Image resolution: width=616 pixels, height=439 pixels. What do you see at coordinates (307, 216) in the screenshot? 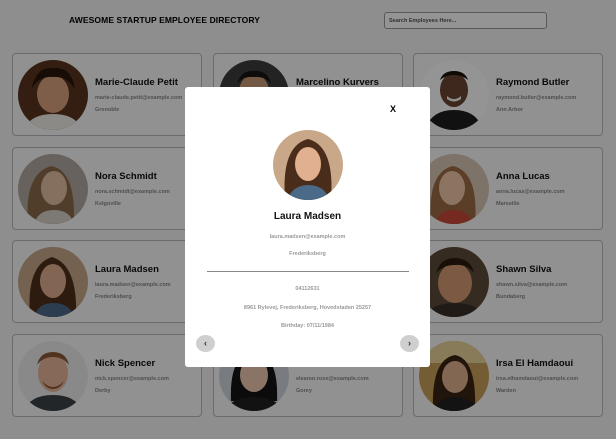
I see `modal-employee-name: Laura Madsen` at bounding box center [307, 216].